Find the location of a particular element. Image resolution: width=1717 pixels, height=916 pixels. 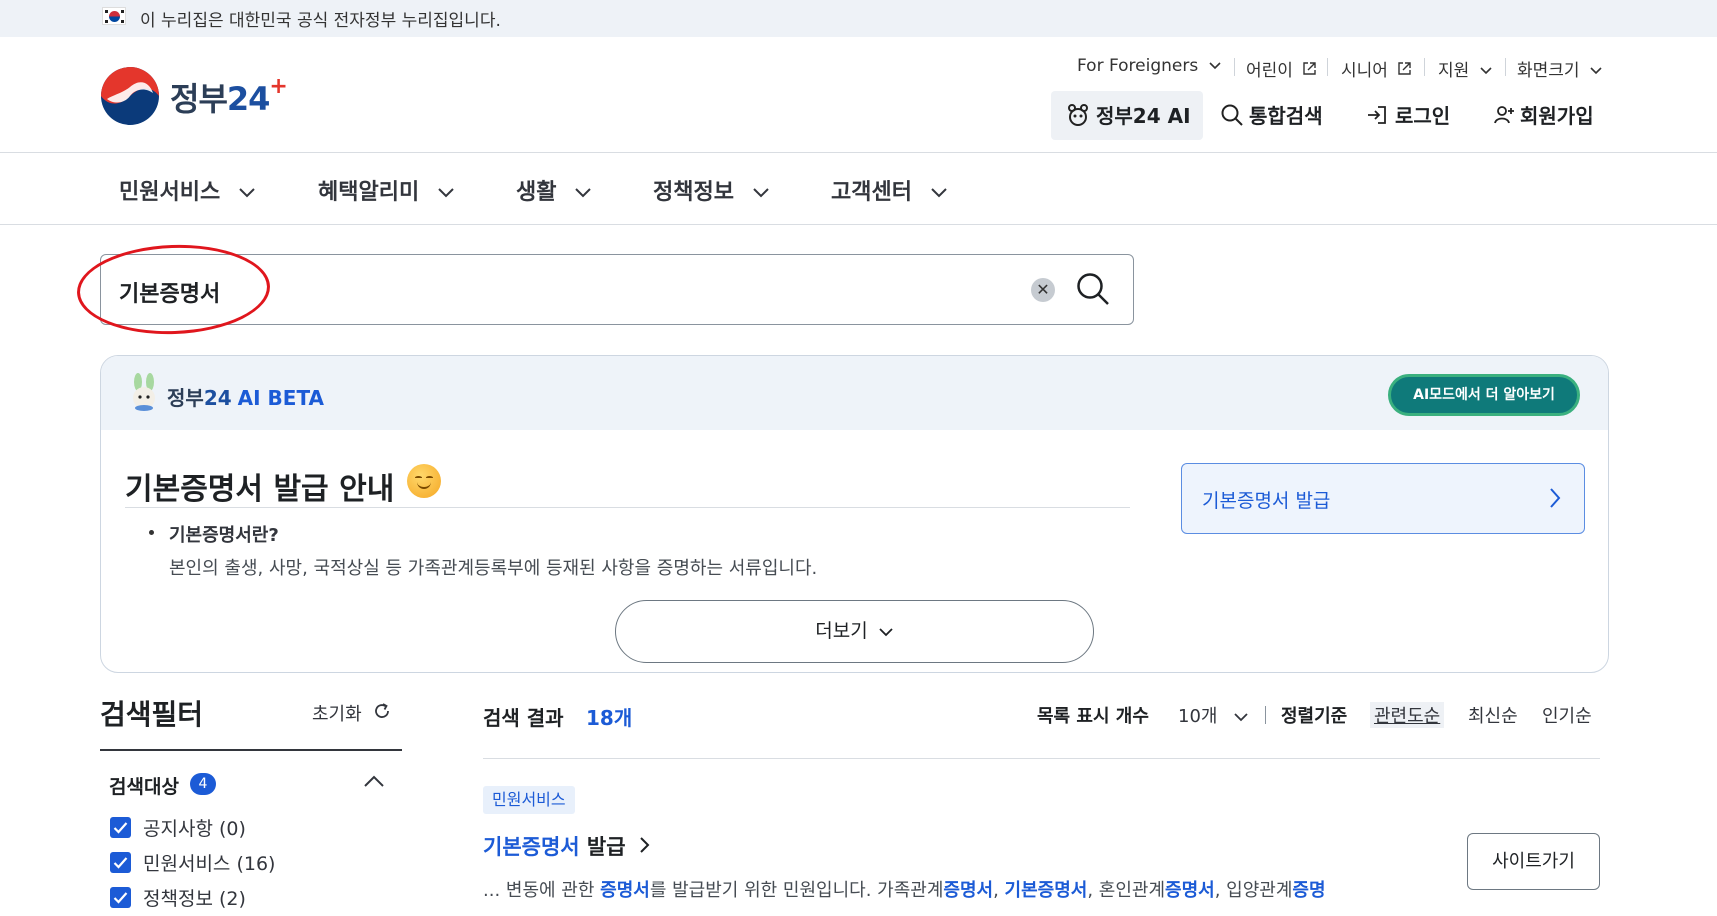

smiling-emoji-icon is located at coordinates (424, 481).